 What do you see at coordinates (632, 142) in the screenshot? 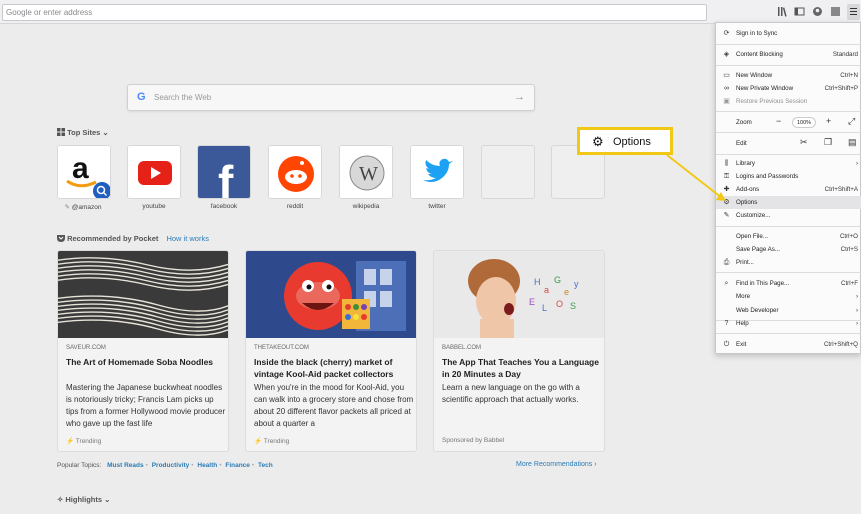
I see `callout-label: Options` at bounding box center [632, 142].